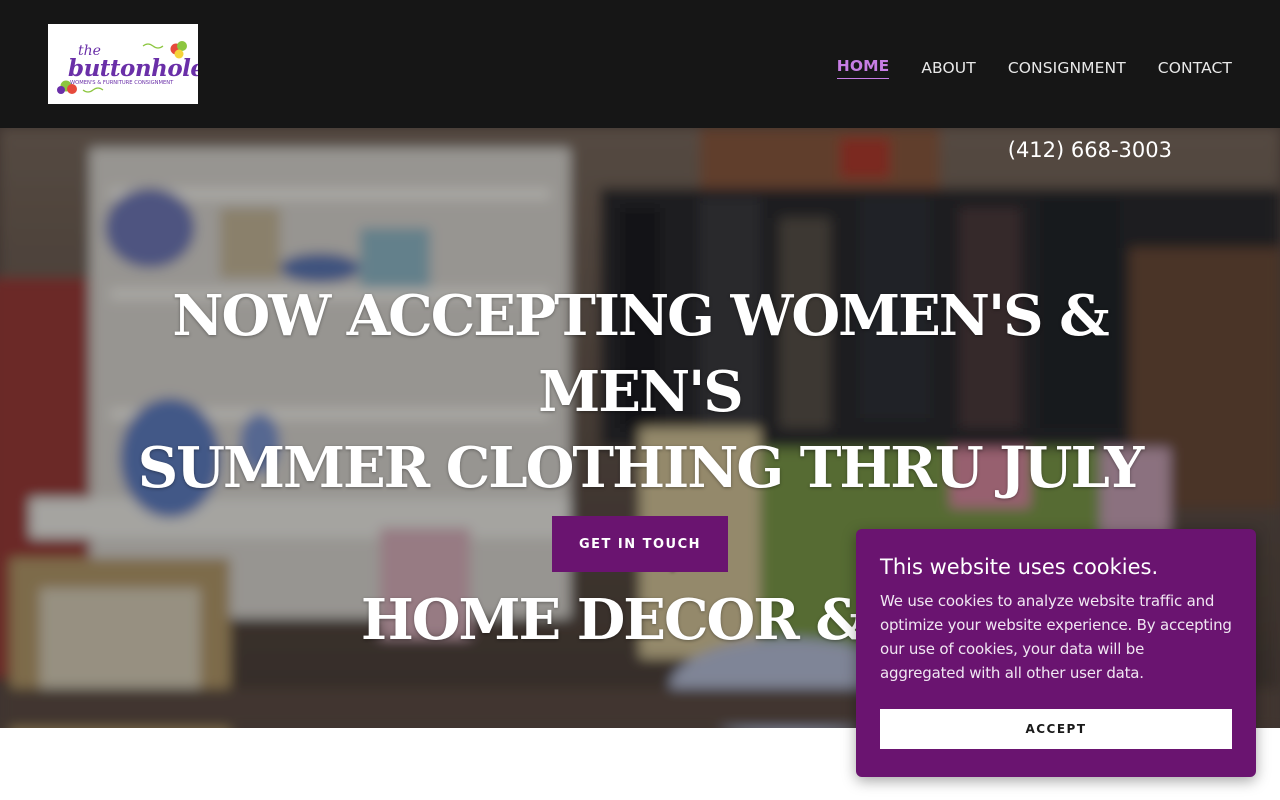  What do you see at coordinates (1195, 68) in the screenshot?
I see `nav-contact: CONTACT` at bounding box center [1195, 68].